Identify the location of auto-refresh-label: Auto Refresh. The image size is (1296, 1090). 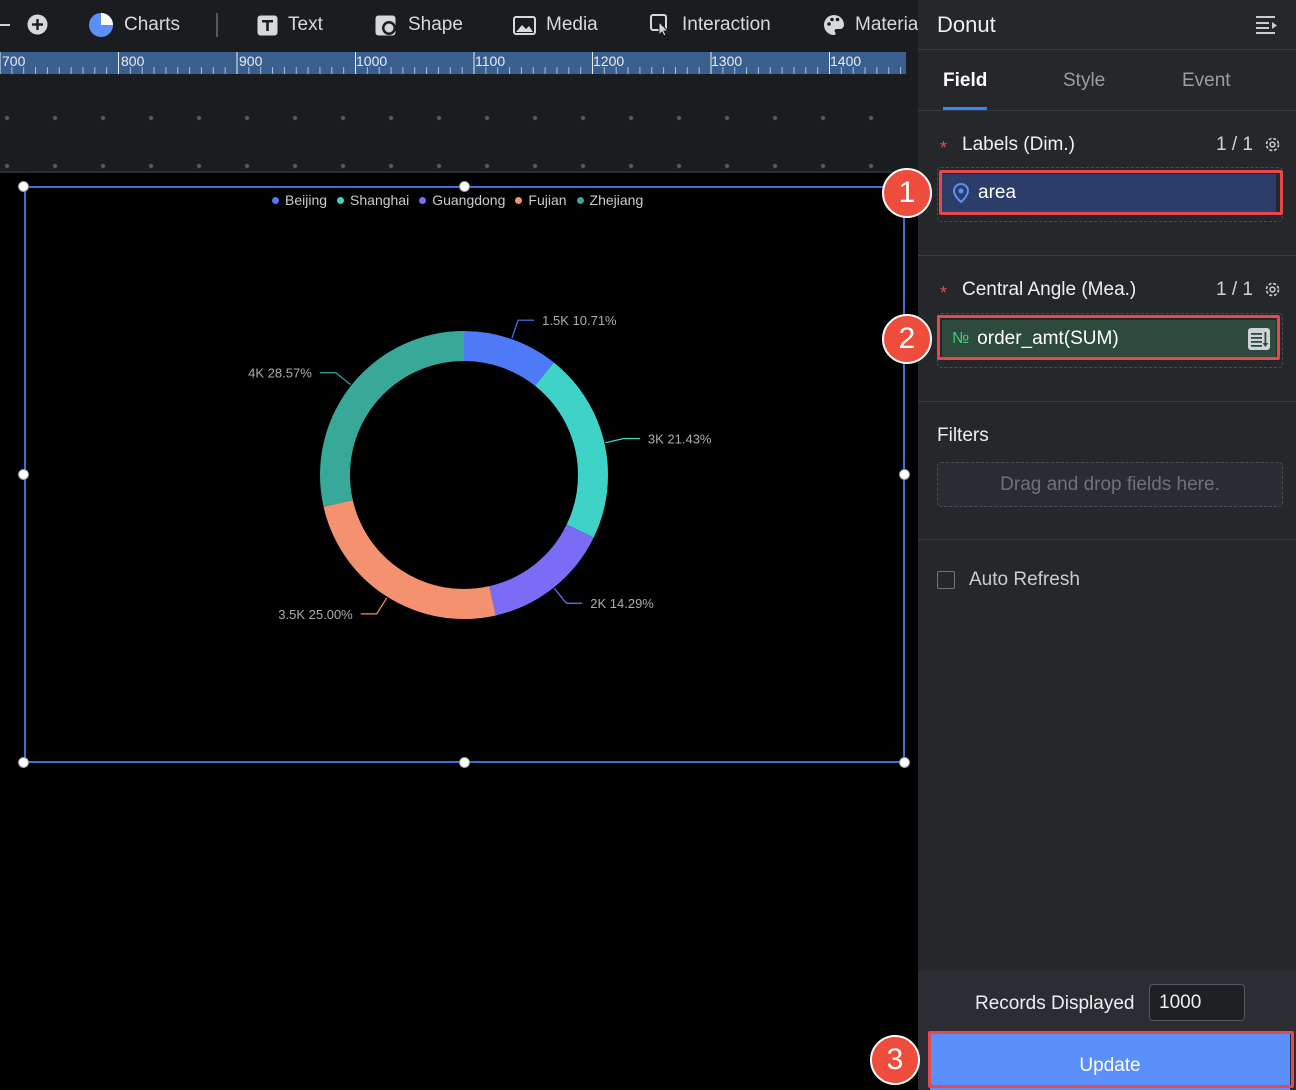
(1024, 579).